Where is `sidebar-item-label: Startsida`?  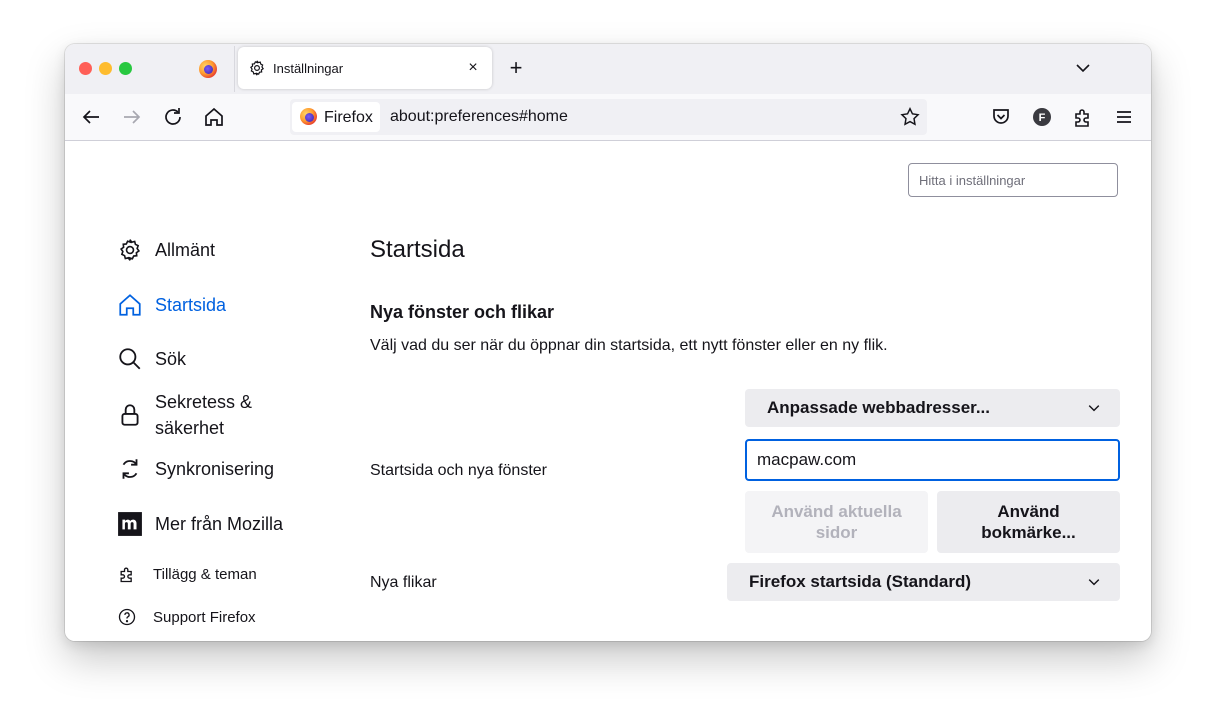 sidebar-item-label: Startsida is located at coordinates (191, 305).